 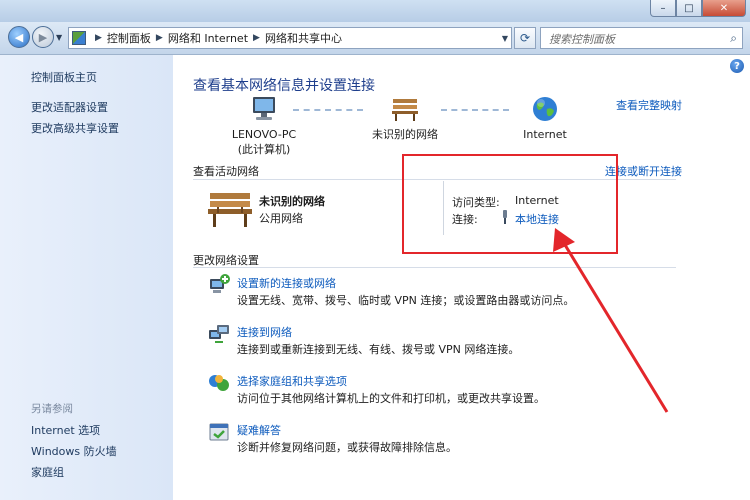 I want to click on map-node-internet: Internet, so click(x=545, y=118).